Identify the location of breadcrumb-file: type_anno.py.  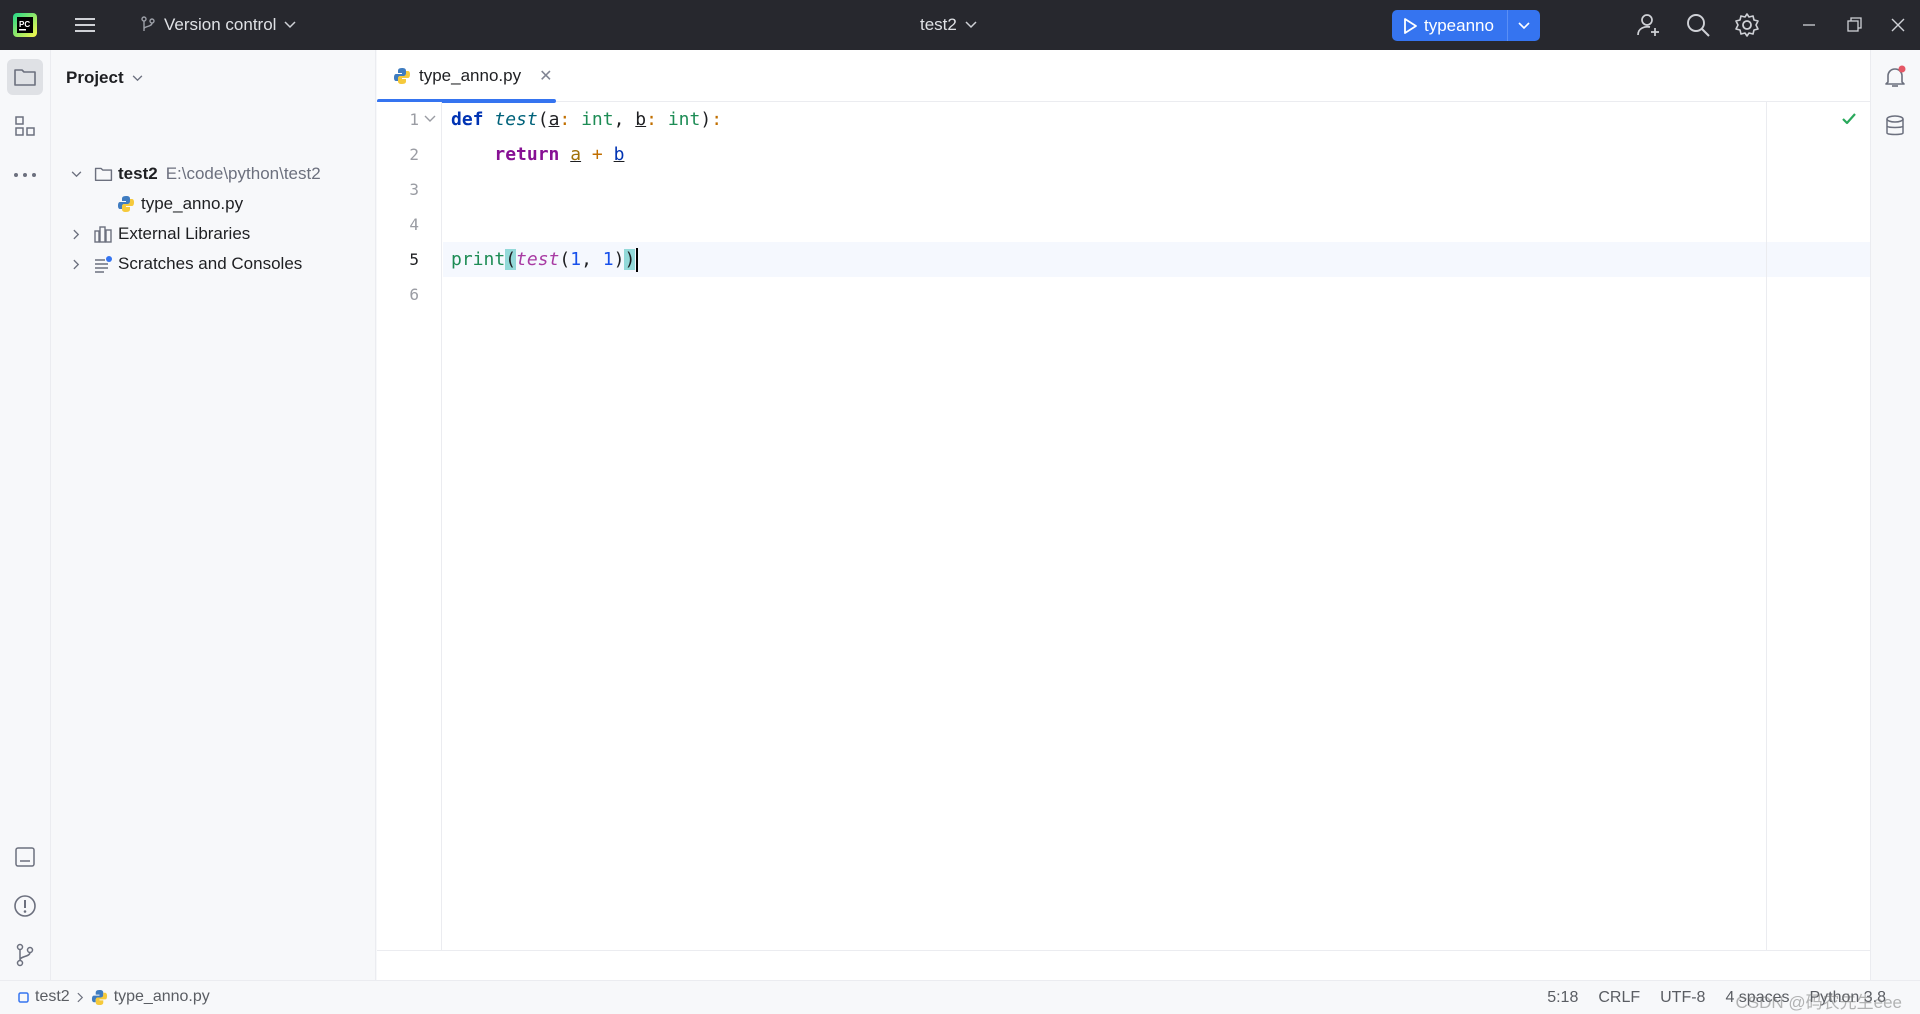
(150, 997).